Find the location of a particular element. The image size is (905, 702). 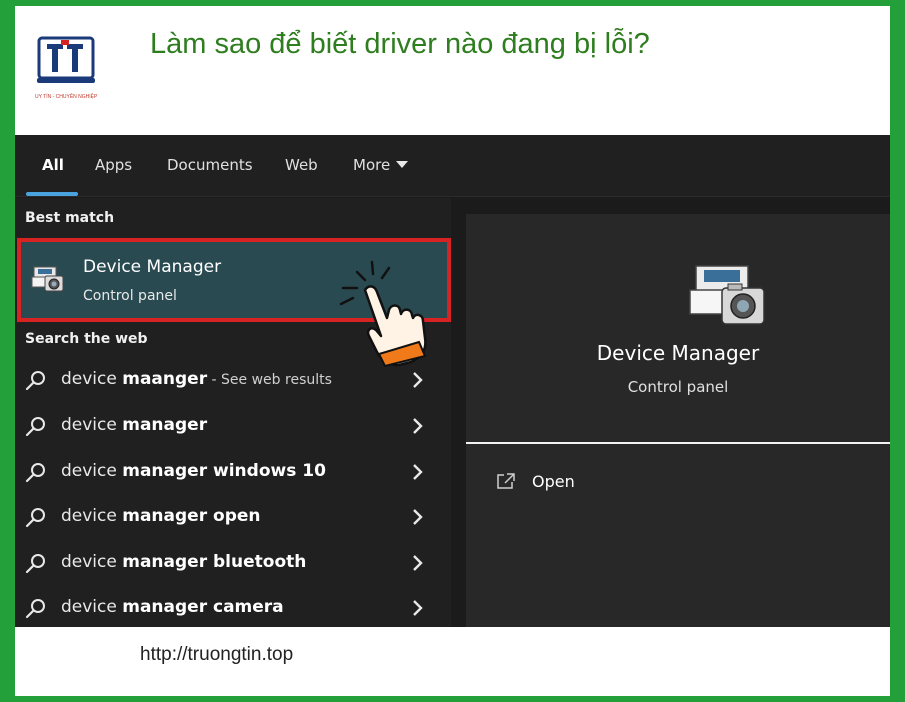

preview-title: Device Manager is located at coordinates (678, 353).